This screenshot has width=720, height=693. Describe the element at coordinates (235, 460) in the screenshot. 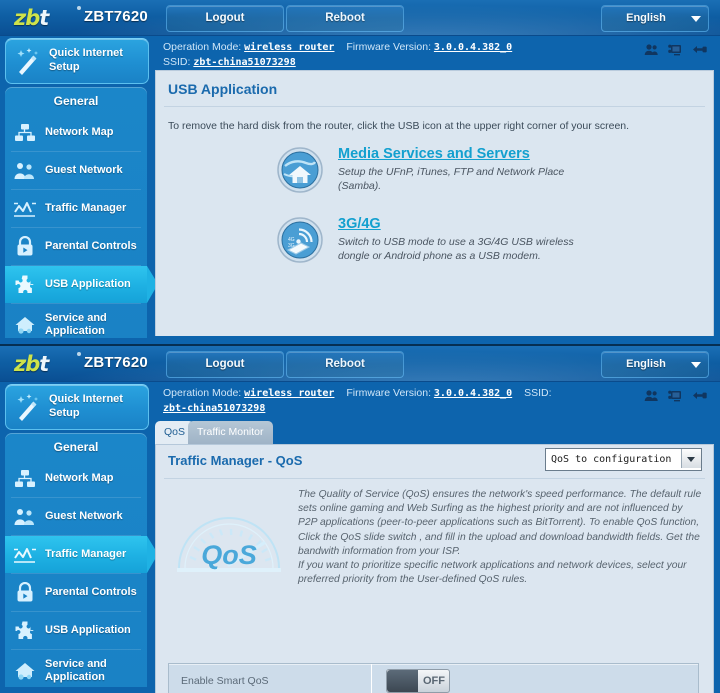

I see `page-title: Traffic Manager - QoS` at that location.